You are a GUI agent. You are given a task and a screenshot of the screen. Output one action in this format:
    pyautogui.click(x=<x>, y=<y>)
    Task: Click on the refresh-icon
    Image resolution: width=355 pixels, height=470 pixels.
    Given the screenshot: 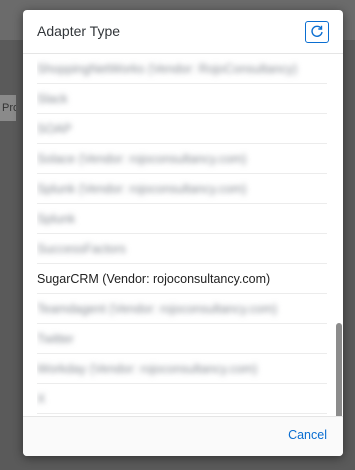 What is the action you would take?
    pyautogui.click(x=317, y=31)
    